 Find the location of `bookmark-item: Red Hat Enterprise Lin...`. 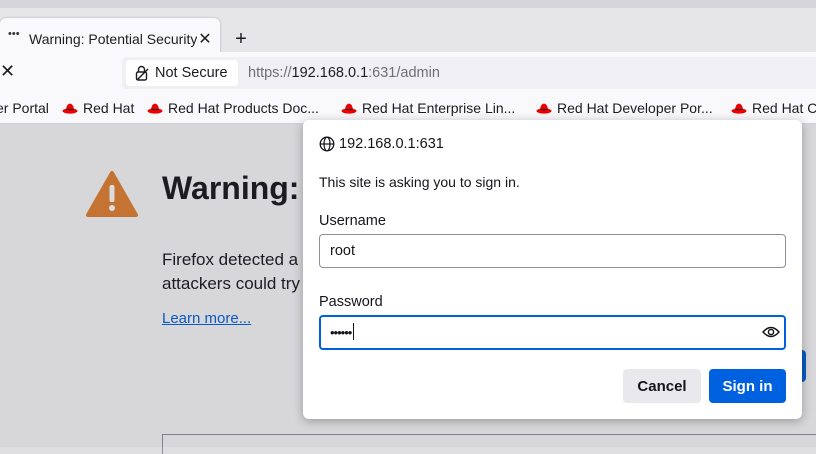

bookmark-item: Red Hat Enterprise Lin... is located at coordinates (428, 108).